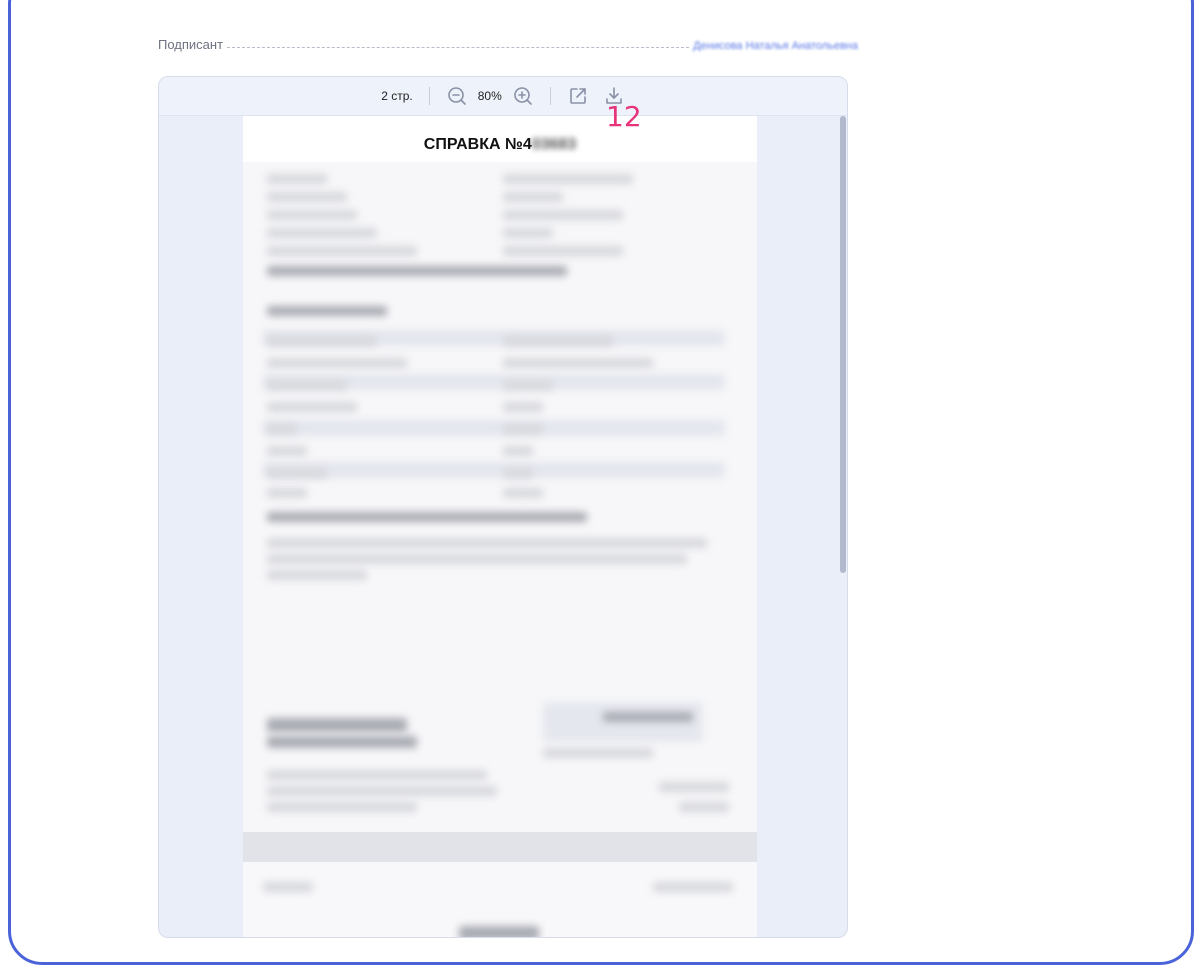 This screenshot has width=1201, height=970. I want to click on open-external-icon, so click(578, 96).